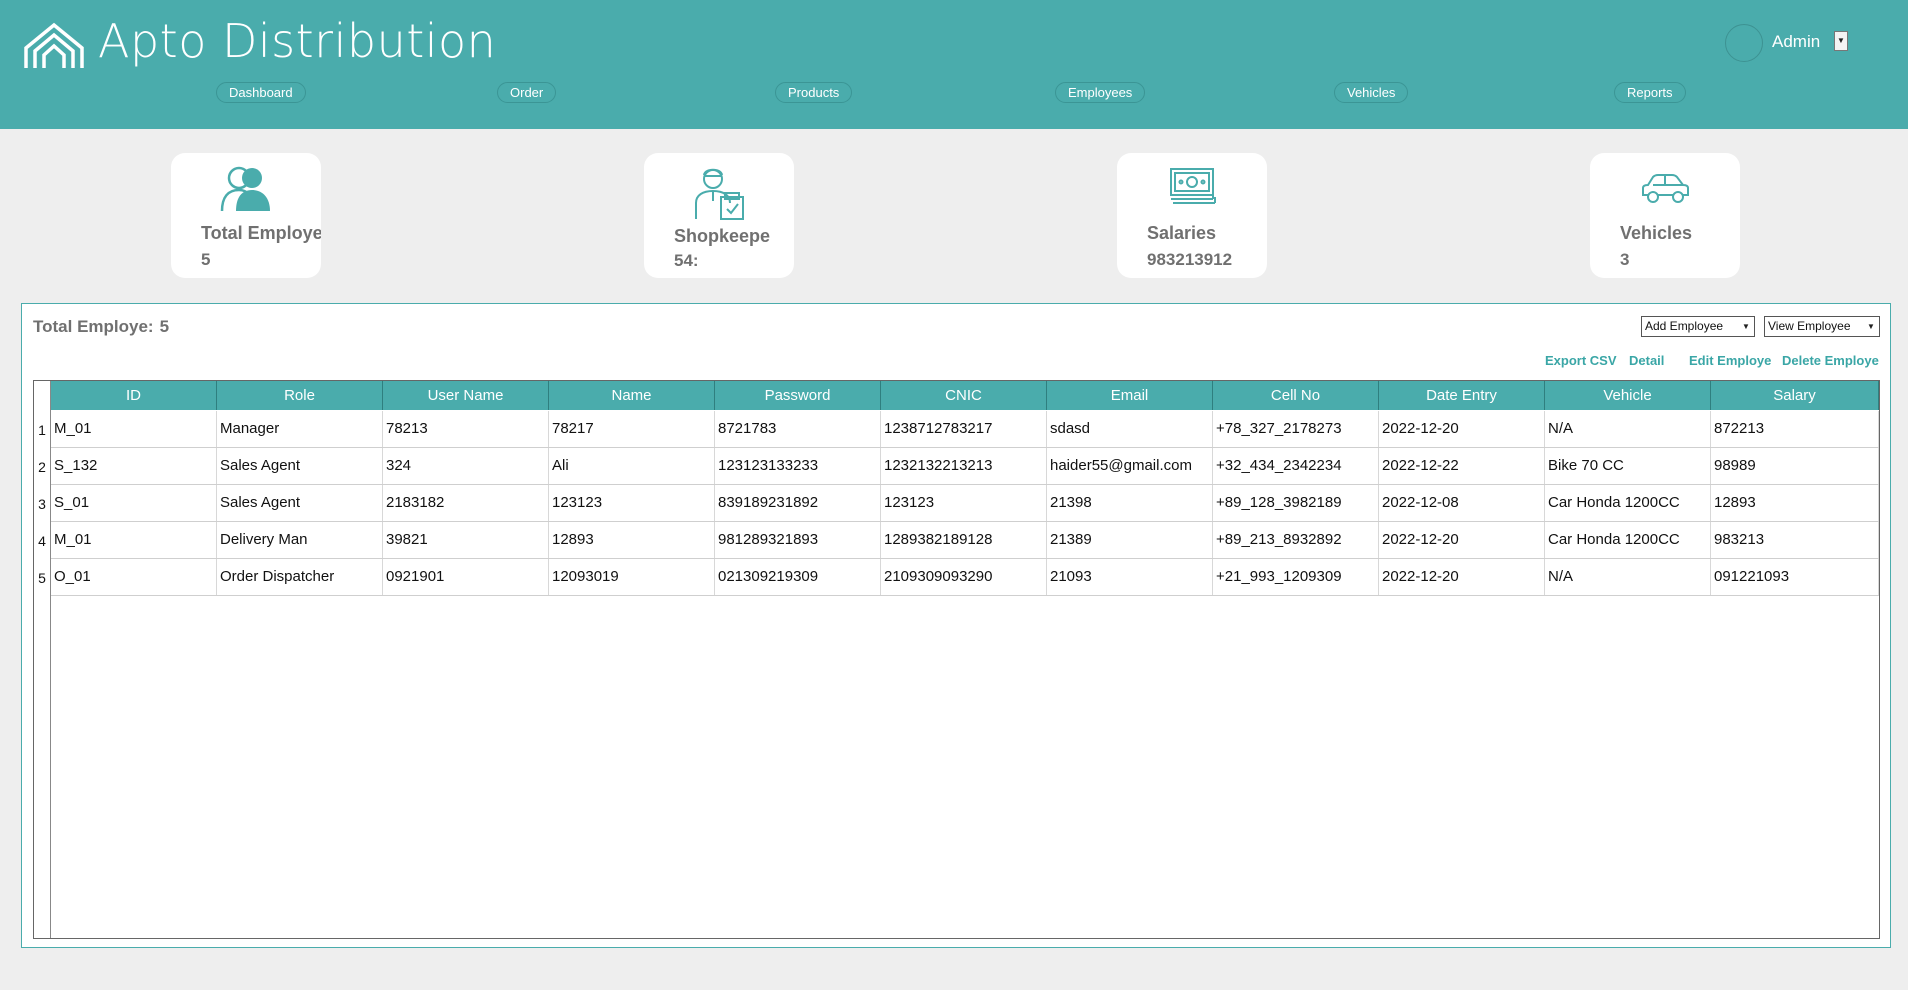 Image resolution: width=1908 pixels, height=990 pixels. I want to click on cell-cnic: 1232132213213, so click(964, 466).